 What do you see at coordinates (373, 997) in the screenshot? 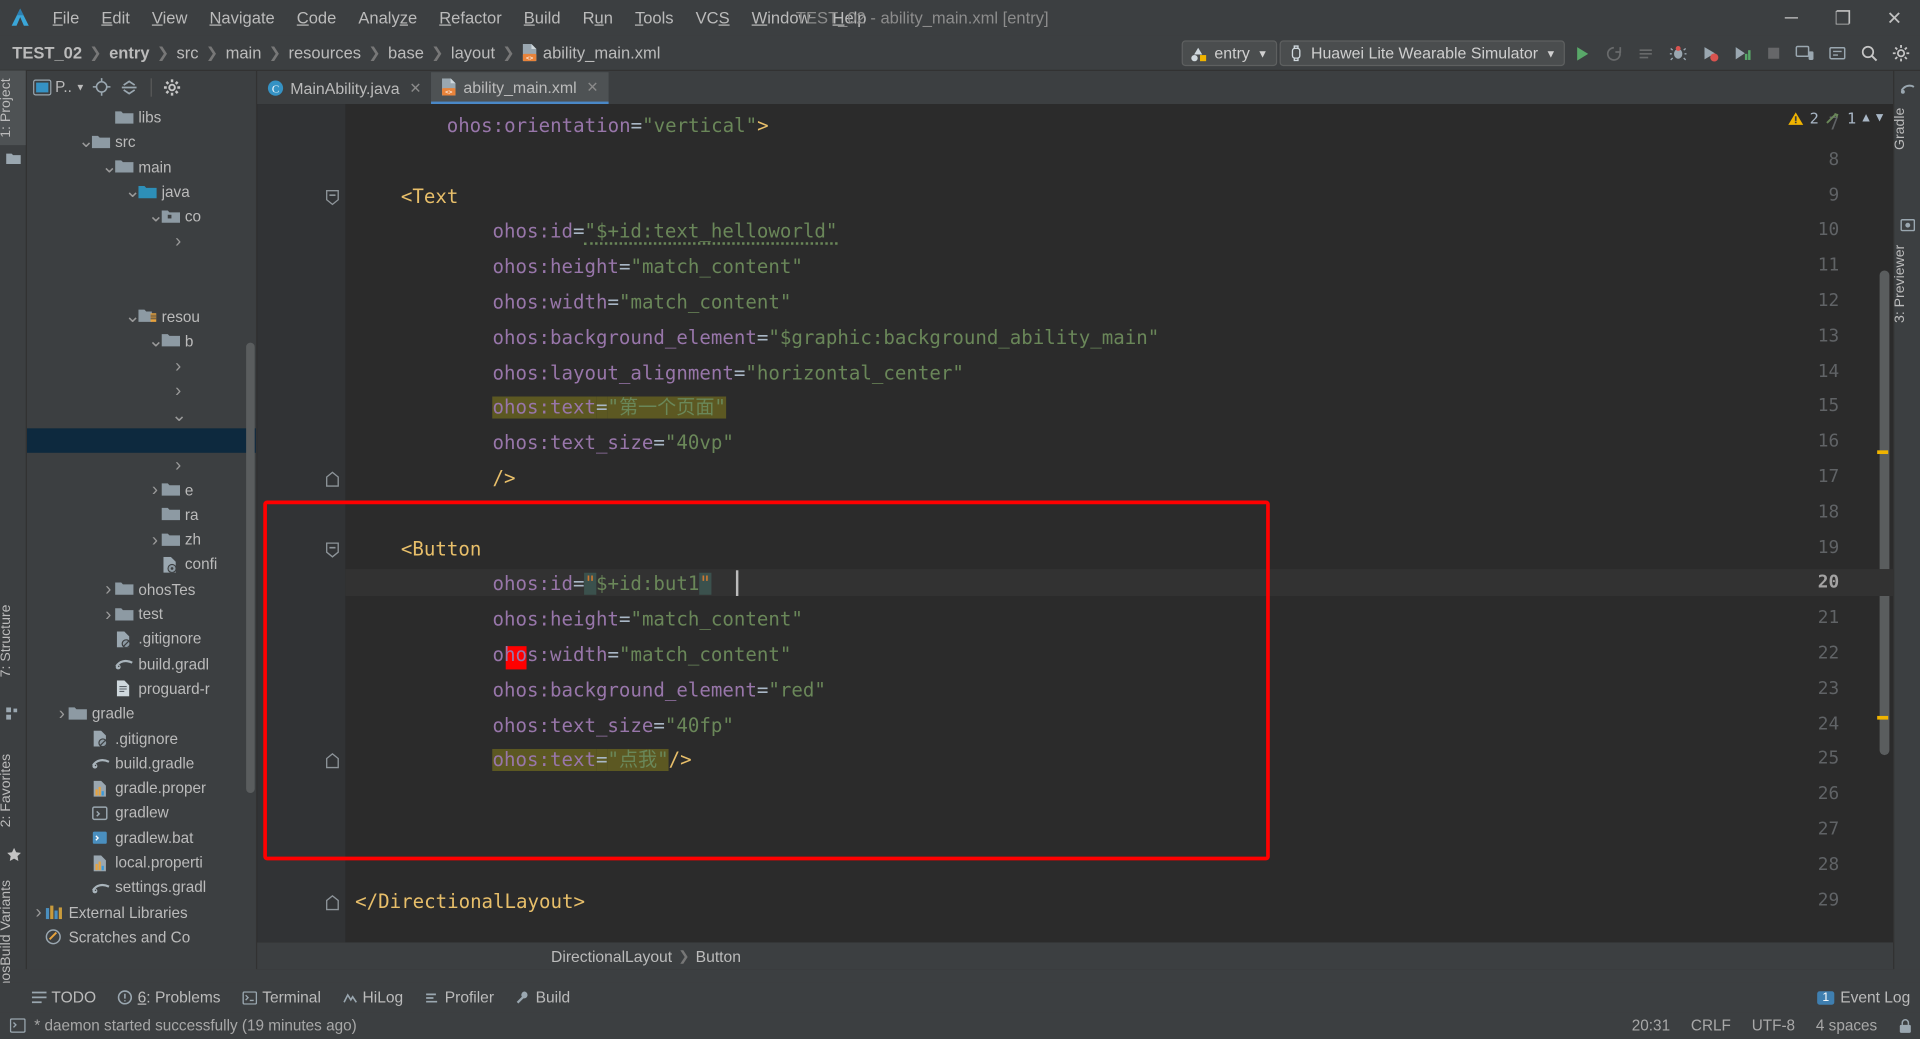
I see `bottom-tab-hilog: HiLog` at bounding box center [373, 997].